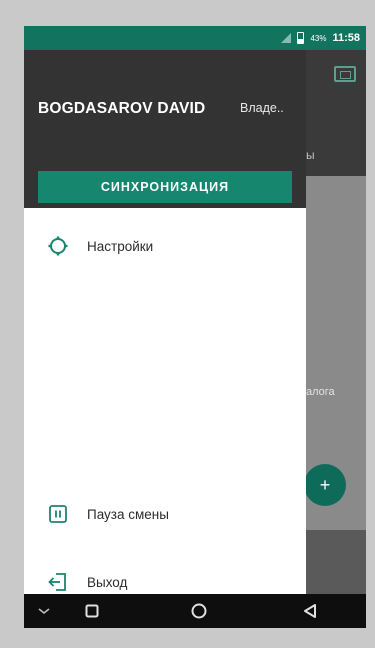  What do you see at coordinates (165, 246) in the screenshot?
I see `menu-item-settings: Настройки` at bounding box center [165, 246].